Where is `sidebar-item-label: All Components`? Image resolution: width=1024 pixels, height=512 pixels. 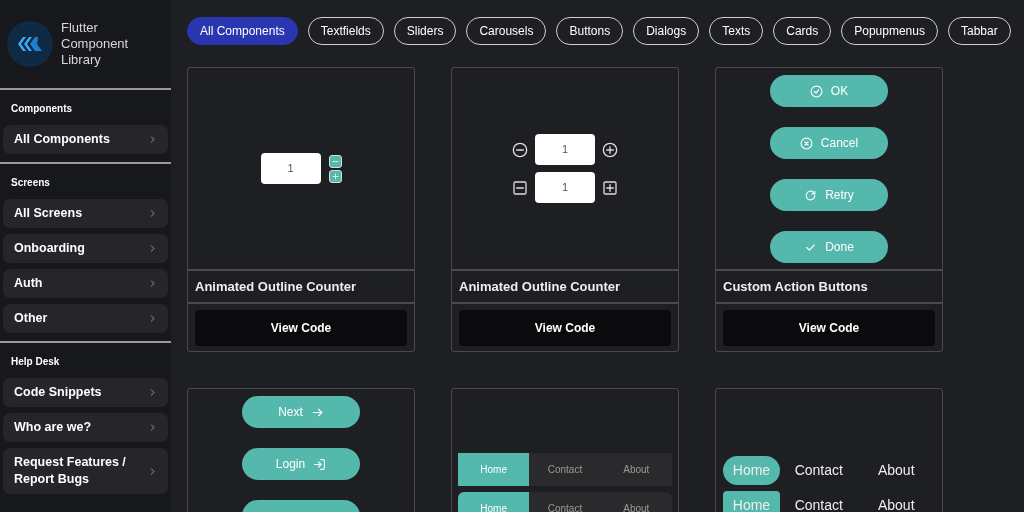
sidebar-item-label: All Components is located at coordinates (62, 139).